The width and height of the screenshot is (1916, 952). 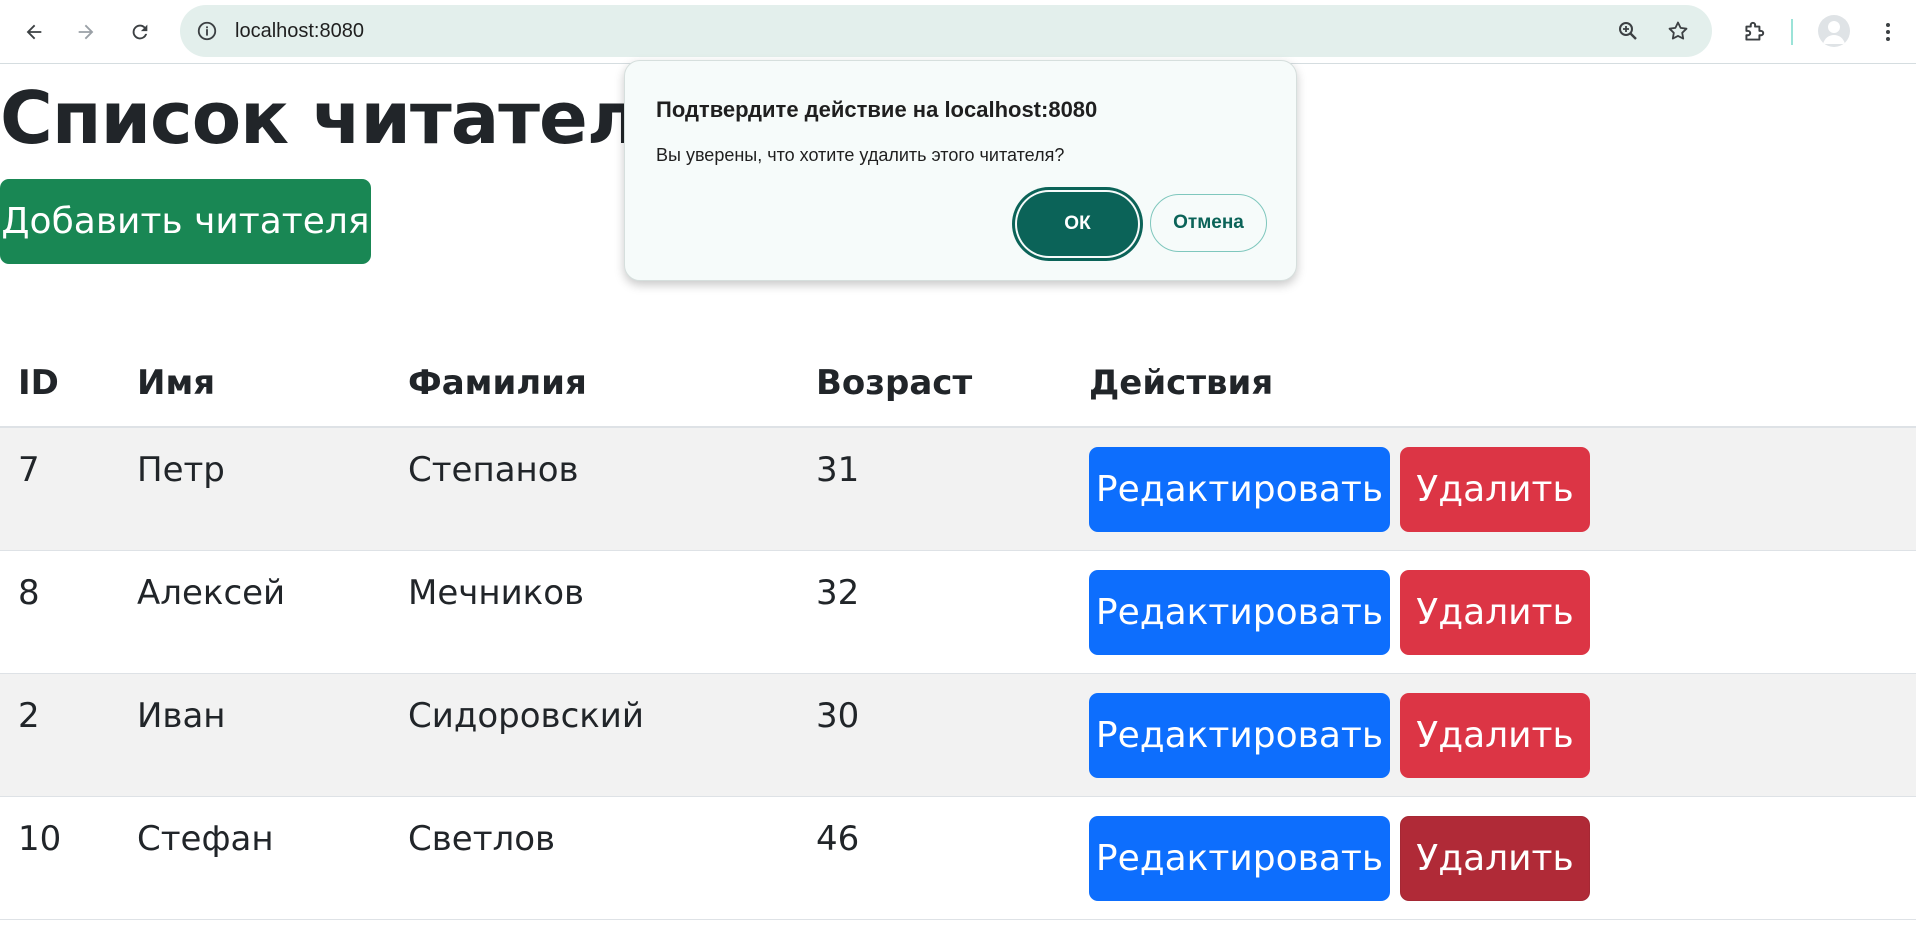 What do you see at coordinates (29, 593) in the screenshot?
I see `cell-id: 8` at bounding box center [29, 593].